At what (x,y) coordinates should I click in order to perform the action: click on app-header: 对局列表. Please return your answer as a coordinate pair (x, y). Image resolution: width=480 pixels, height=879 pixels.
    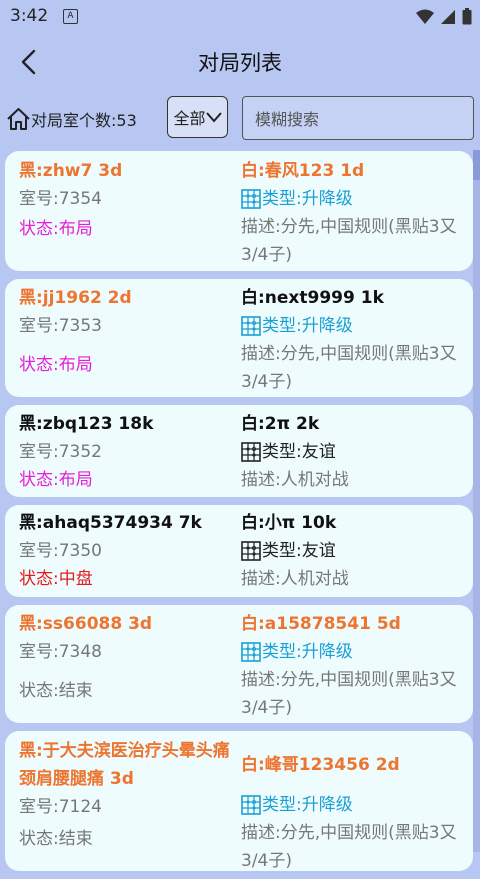
    Looking at the image, I should click on (240, 62).